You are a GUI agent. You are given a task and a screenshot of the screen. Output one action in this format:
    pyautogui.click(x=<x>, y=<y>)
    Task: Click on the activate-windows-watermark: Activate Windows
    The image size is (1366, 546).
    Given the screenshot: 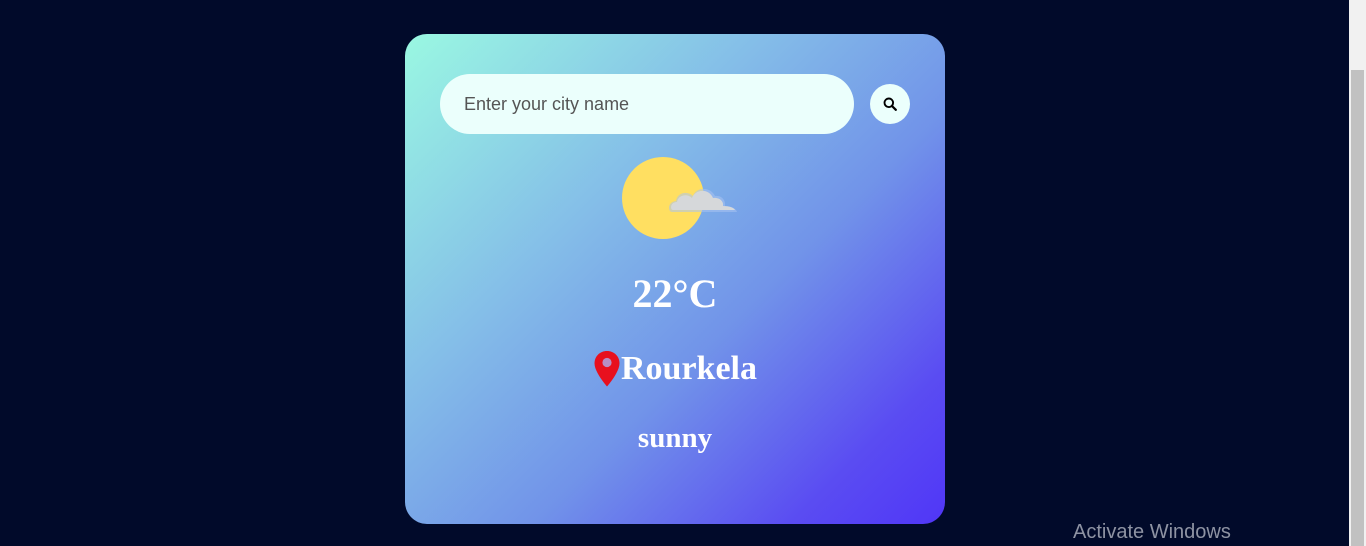 What is the action you would take?
    pyautogui.click(x=1152, y=532)
    